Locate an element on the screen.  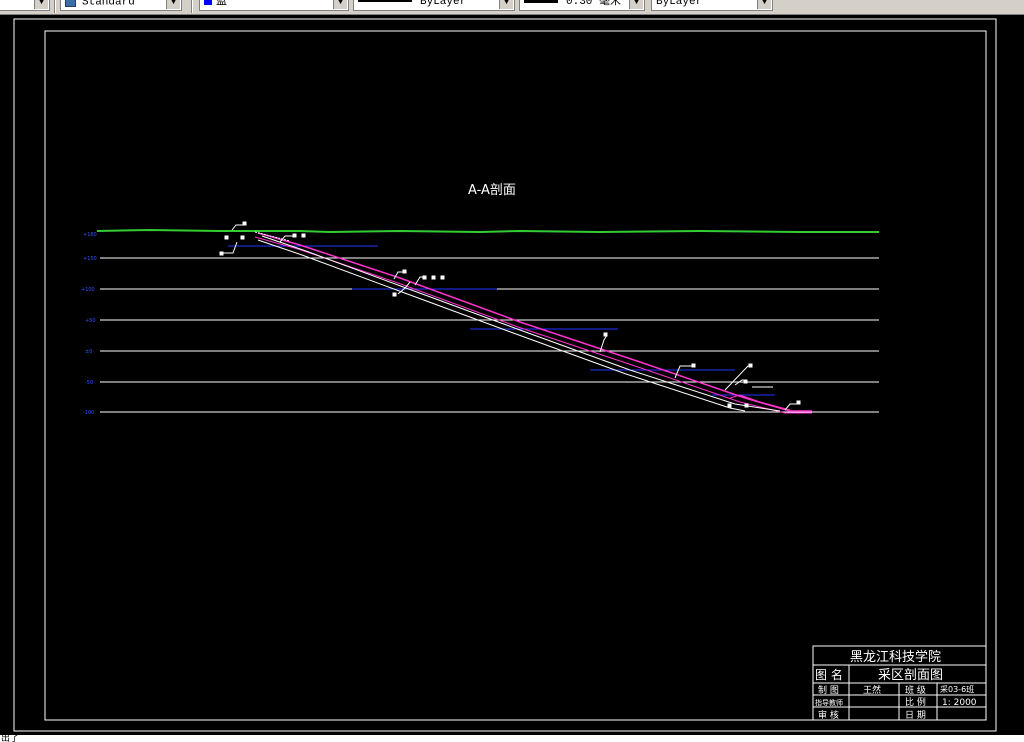
scale-label: 比 例 is located at coordinates (915, 702).